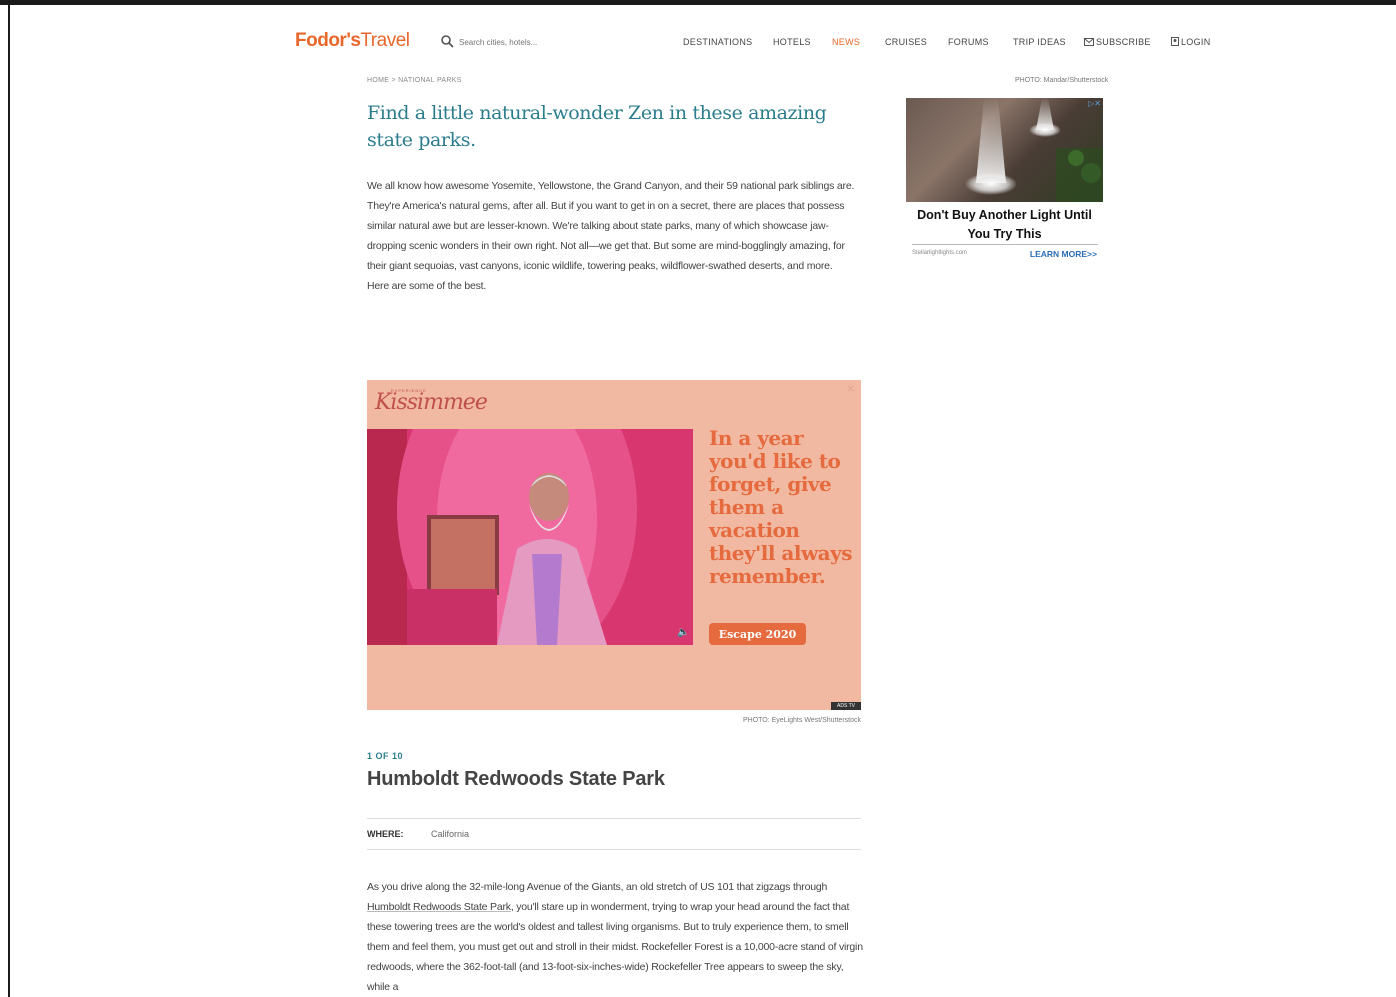 This screenshot has height=997, width=1396. Describe the element at coordinates (851, 389) in the screenshot. I see `close-icon: ✕` at that location.